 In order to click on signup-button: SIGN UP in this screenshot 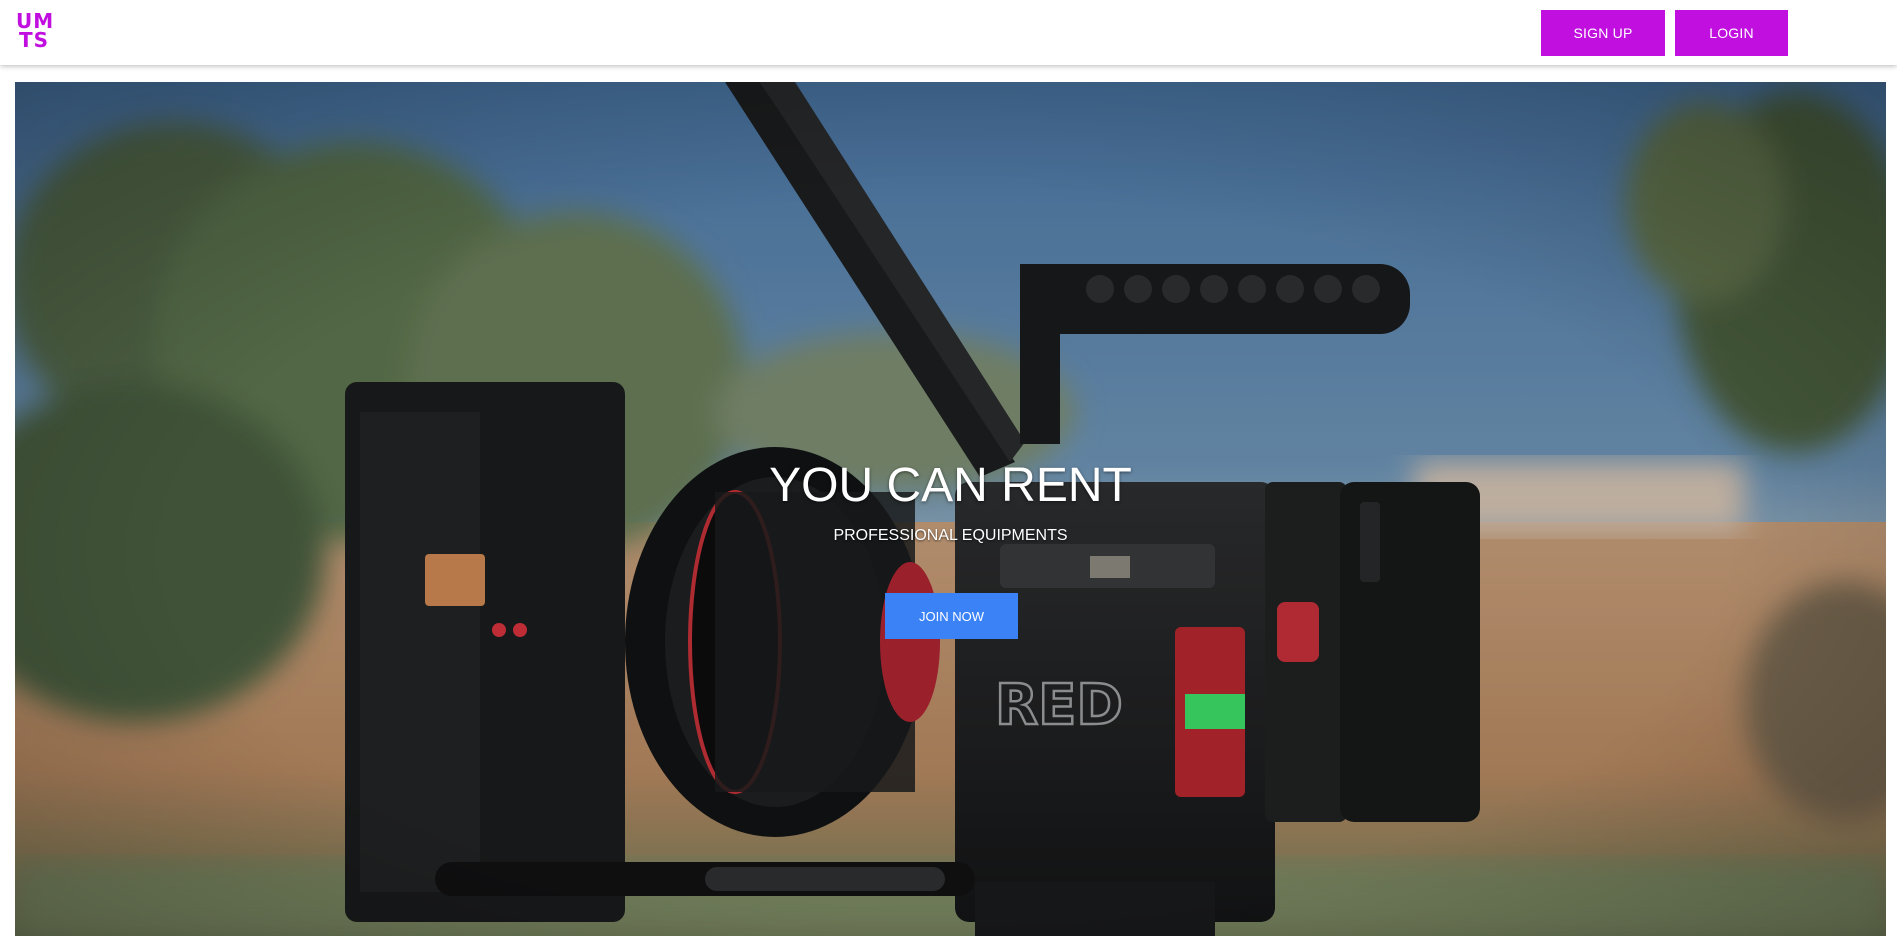, I will do `click(1603, 33)`.